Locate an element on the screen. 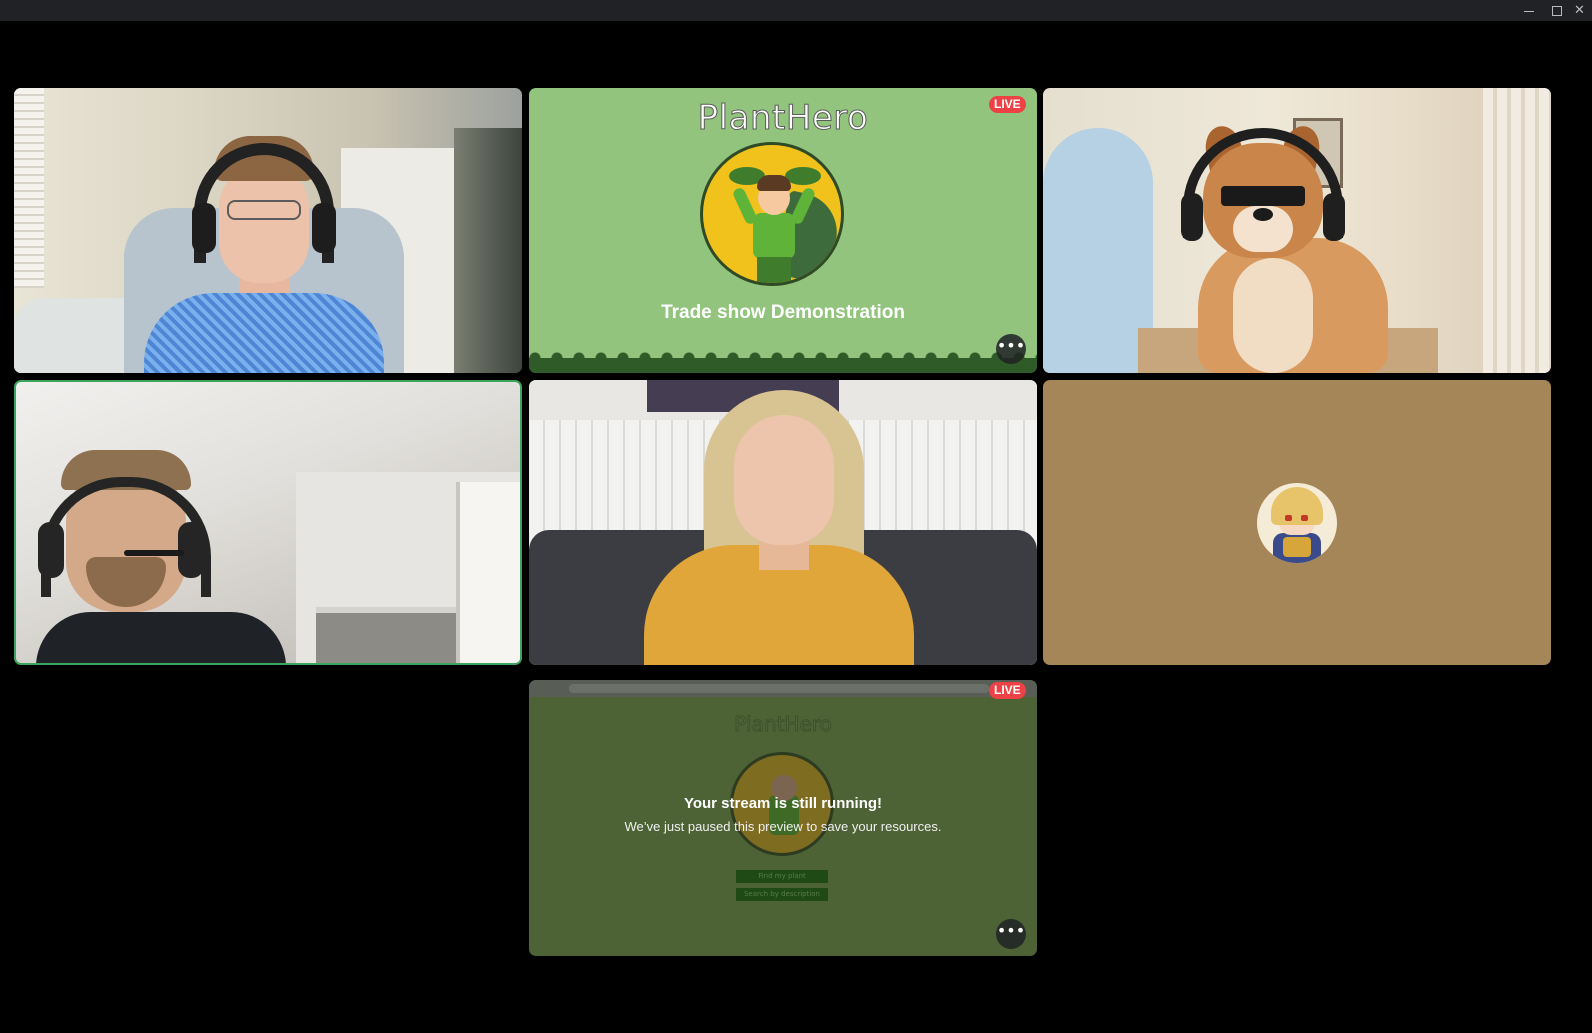  slide-title: PlantHero is located at coordinates (783, 118).